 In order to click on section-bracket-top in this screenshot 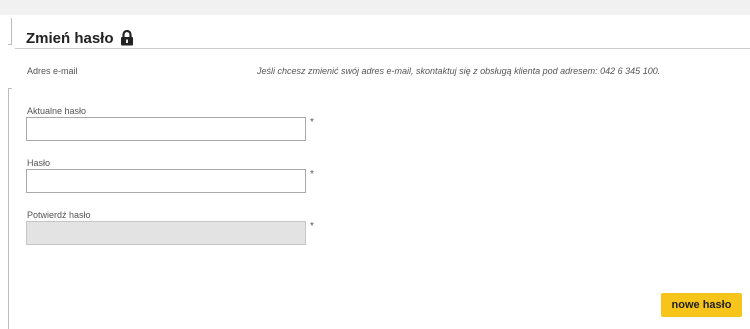, I will do `click(10, 31)`.